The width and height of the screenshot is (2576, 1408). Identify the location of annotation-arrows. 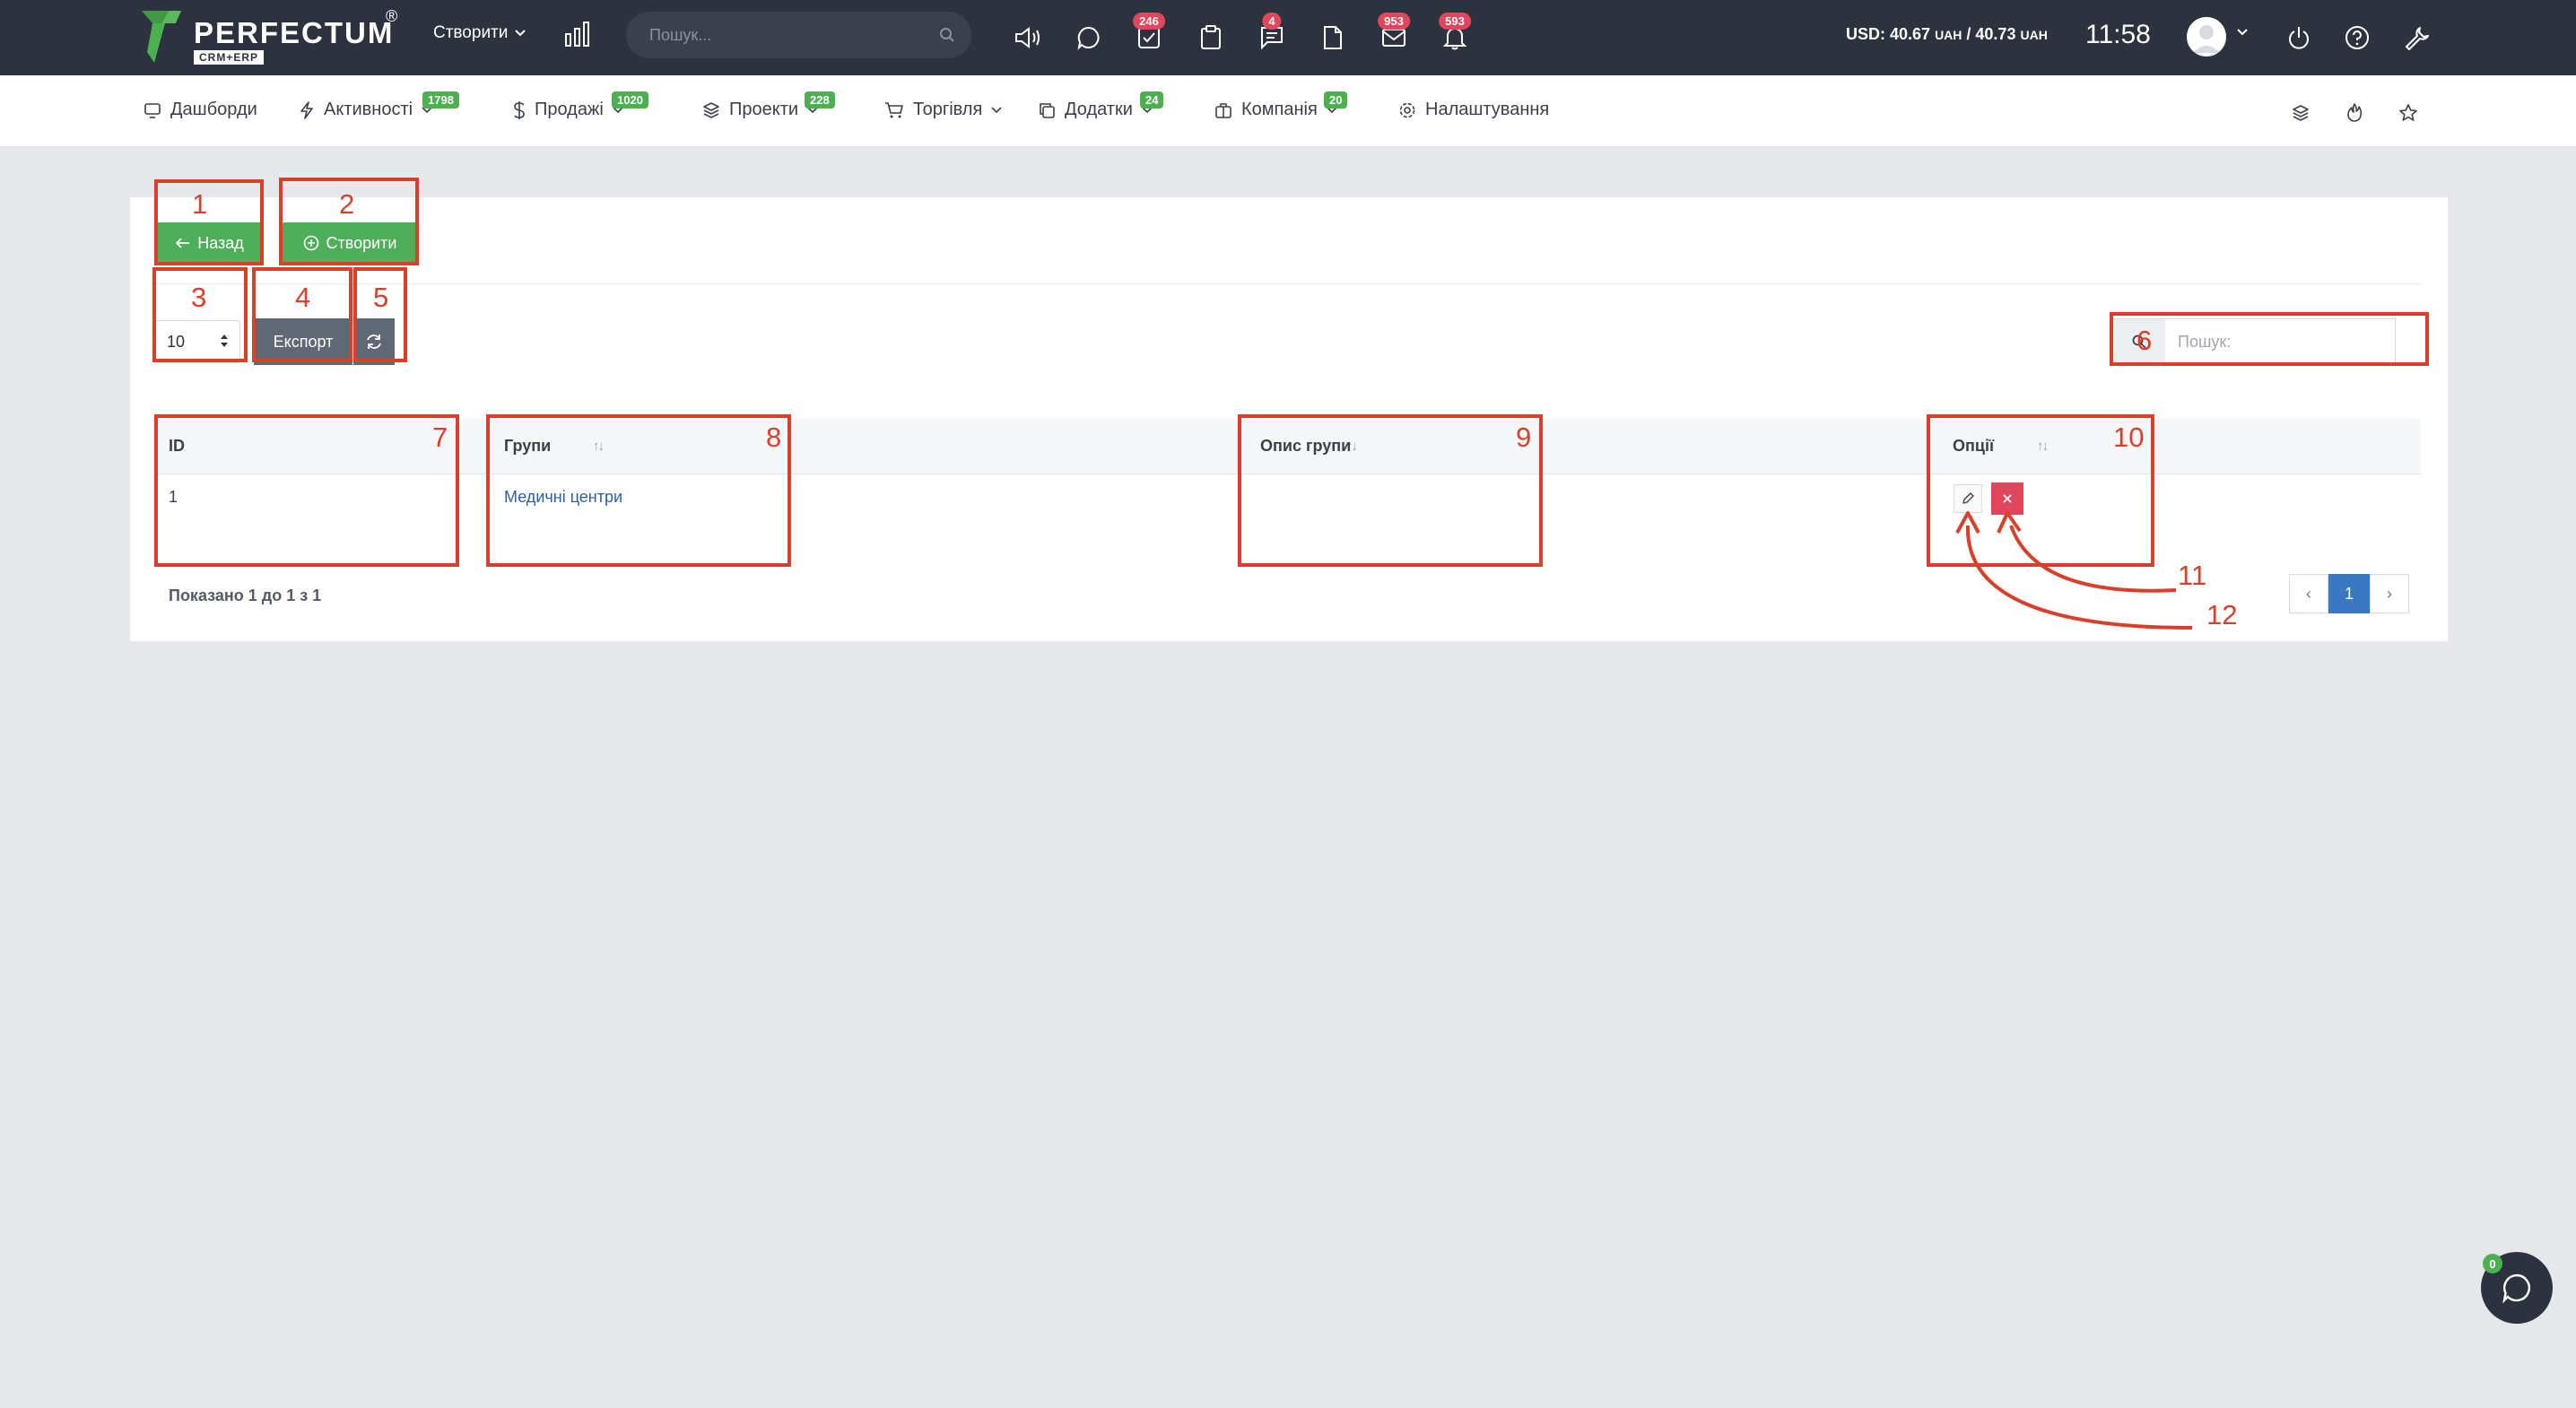
(2074, 570).